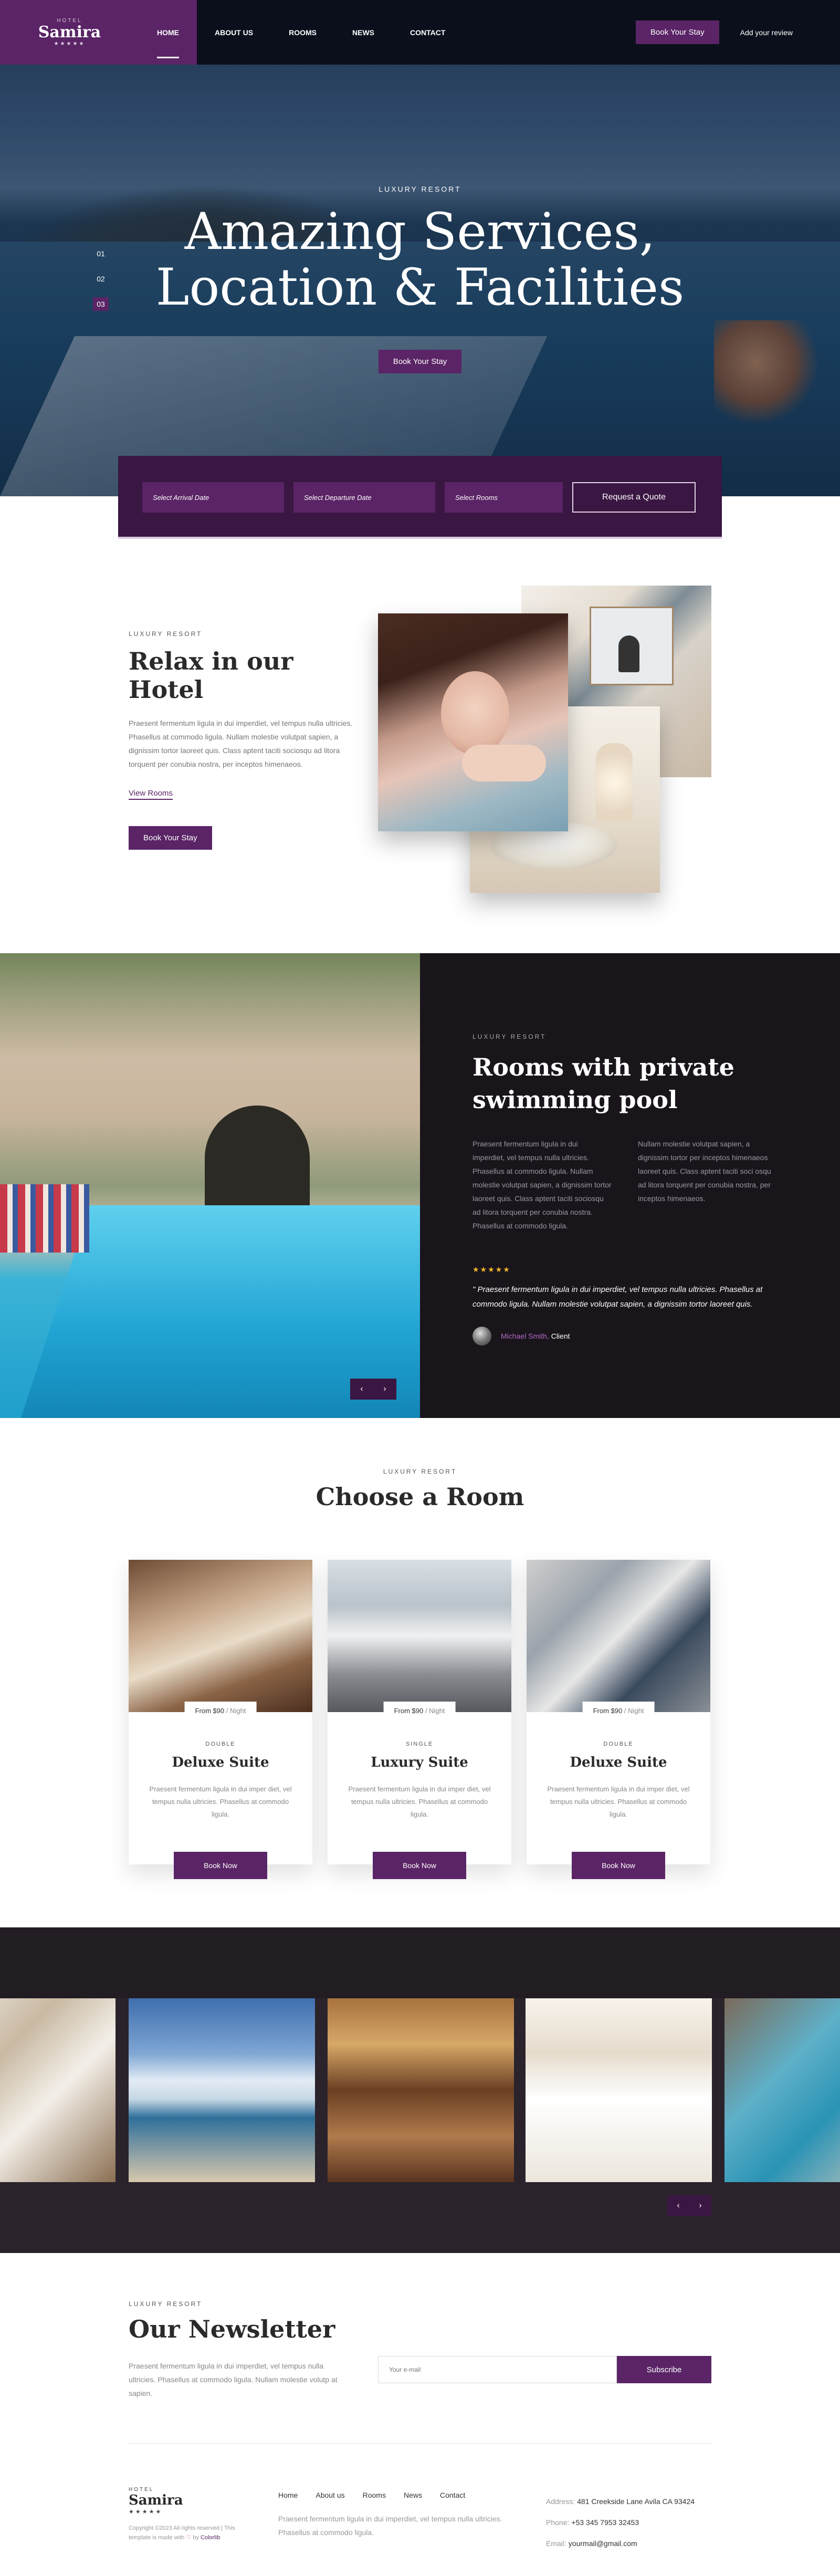 The height and width of the screenshot is (2576, 840). Describe the element at coordinates (420, 1471) in the screenshot. I see `rooms-kicker: LUXURY RESORT` at that location.